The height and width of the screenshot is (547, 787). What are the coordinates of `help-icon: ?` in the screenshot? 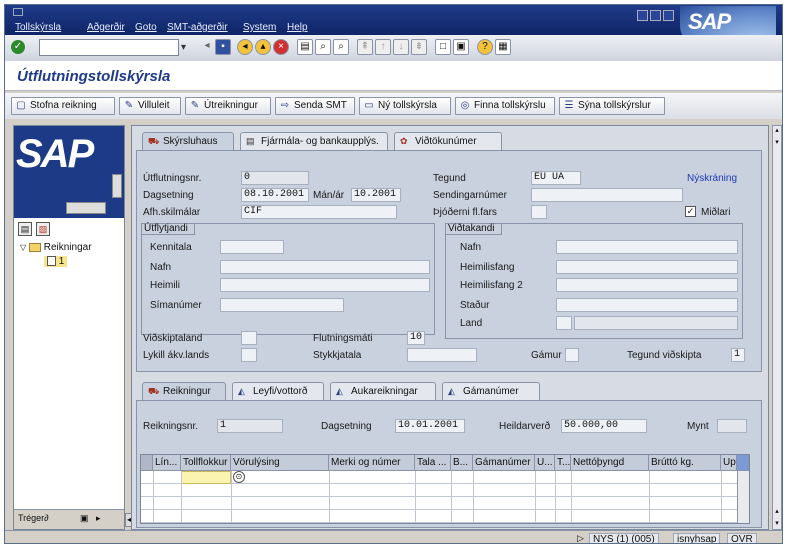 It's located at (485, 47).